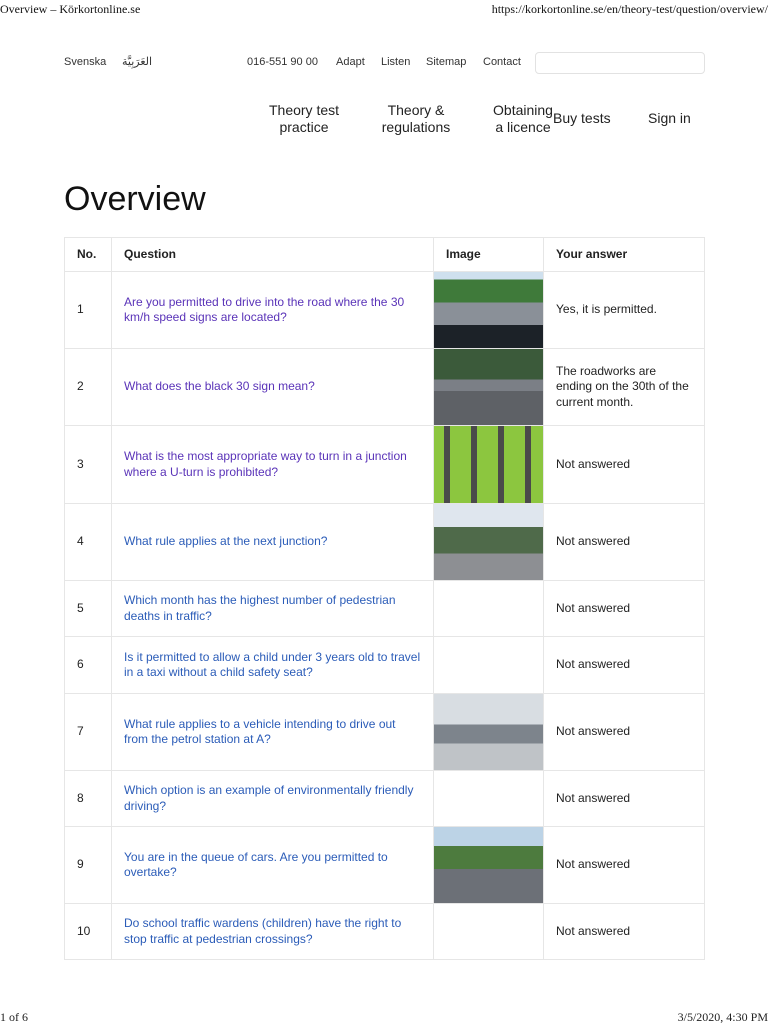 The height and width of the screenshot is (1025, 768). What do you see at coordinates (624, 254) in the screenshot?
I see `col-header-answer: Your answer` at bounding box center [624, 254].